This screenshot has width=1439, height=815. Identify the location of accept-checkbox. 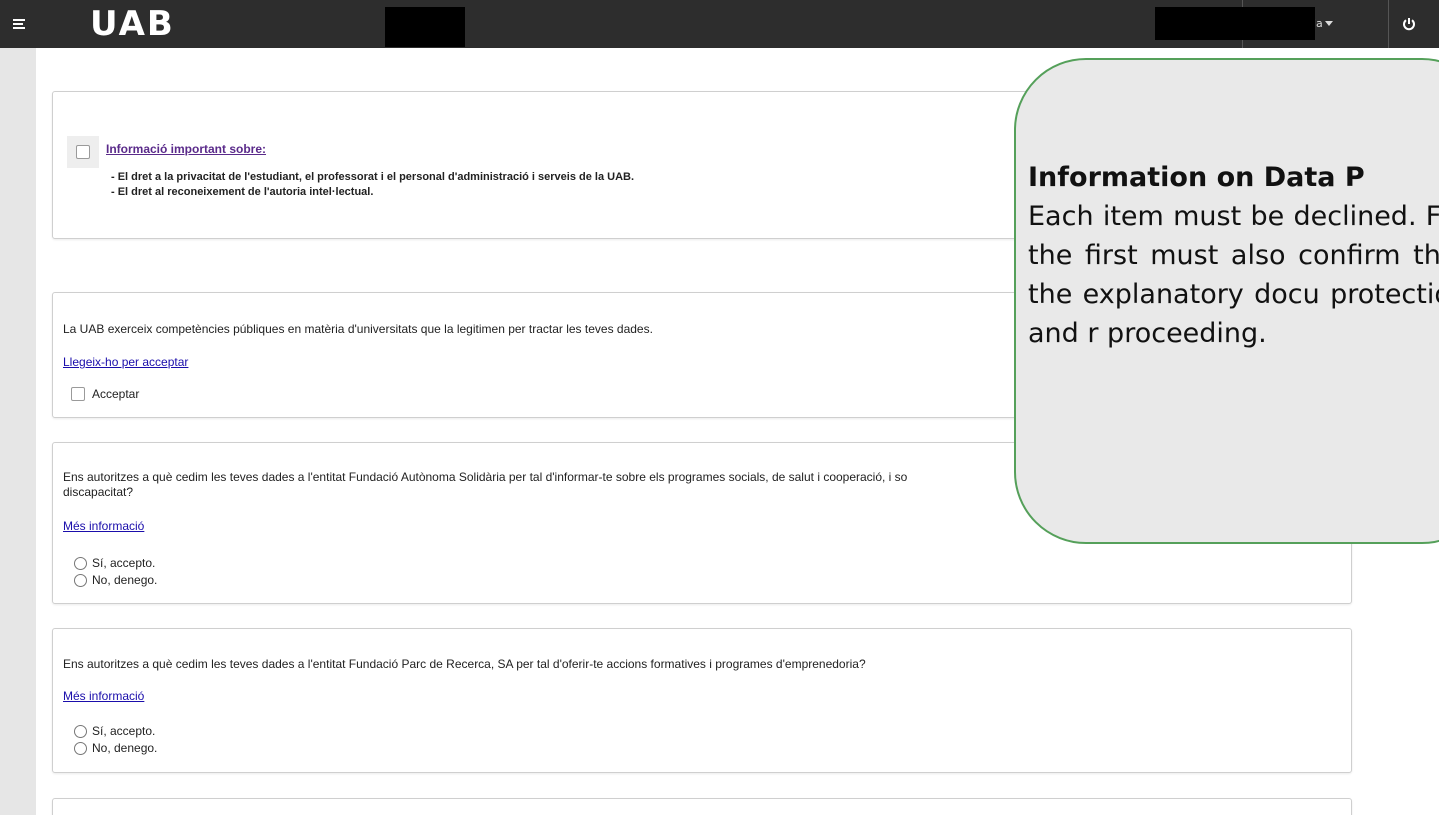
(78, 394).